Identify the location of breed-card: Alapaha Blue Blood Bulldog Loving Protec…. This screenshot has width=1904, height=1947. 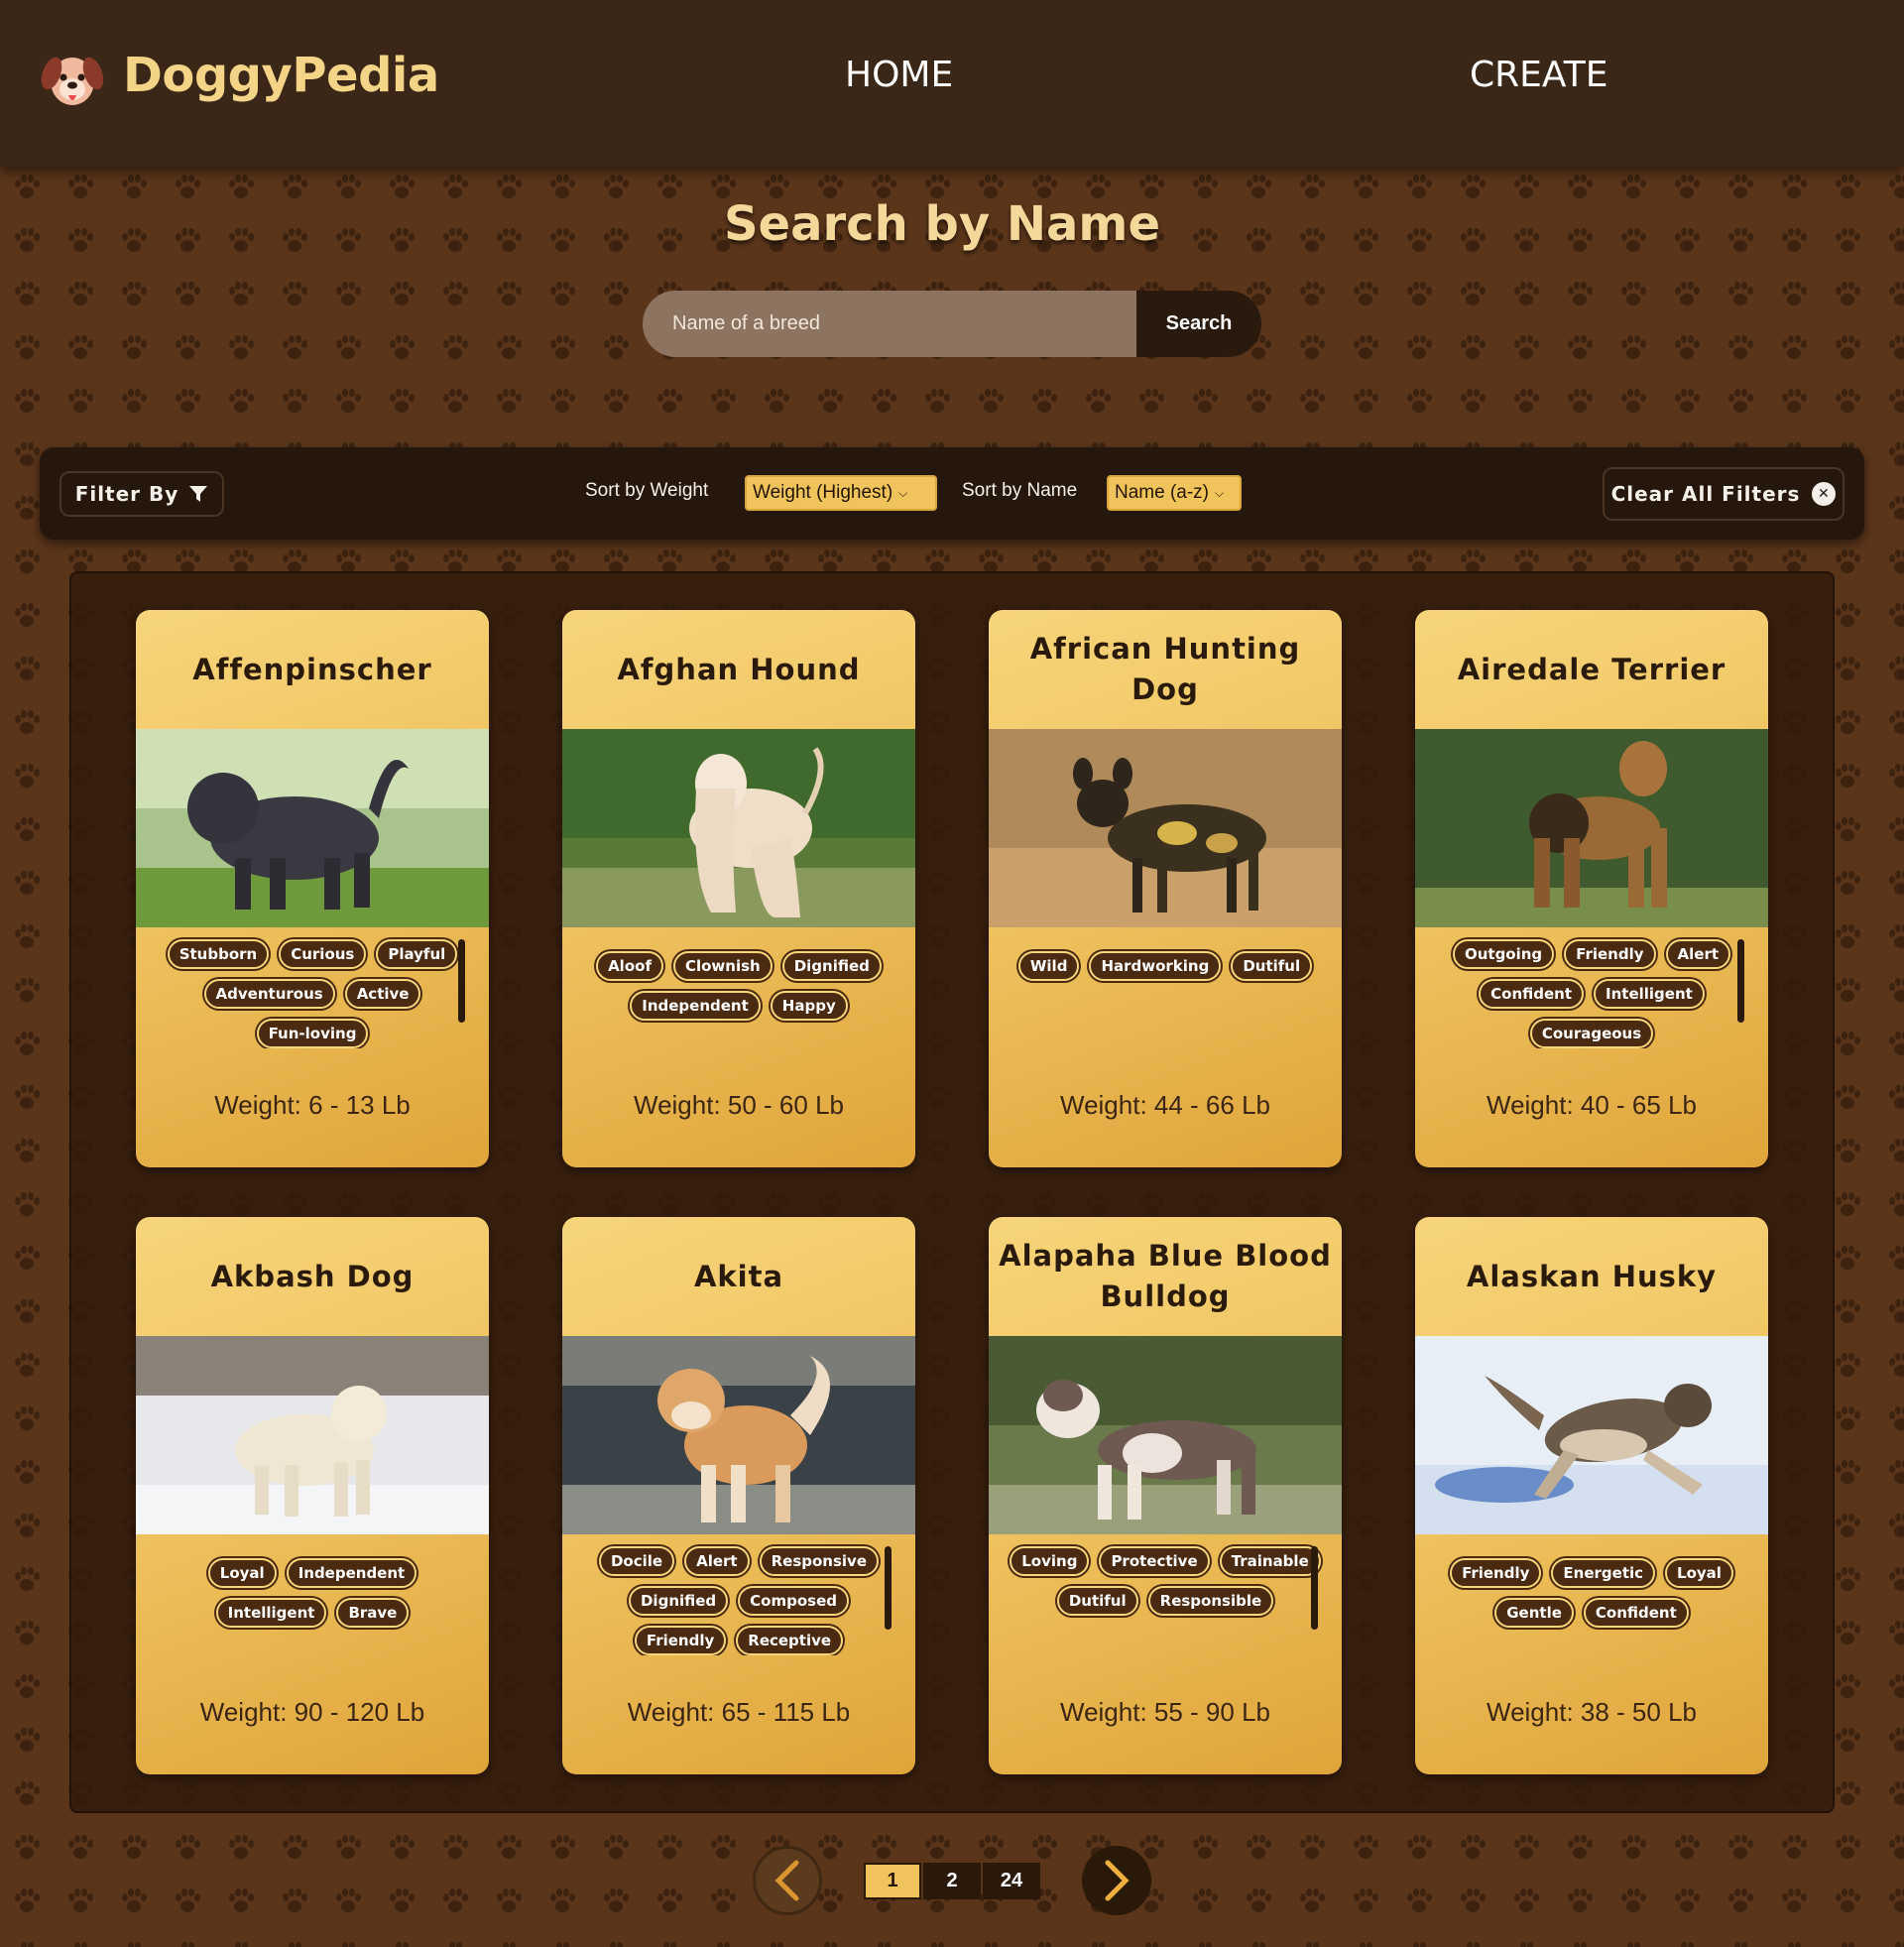
(1165, 1495).